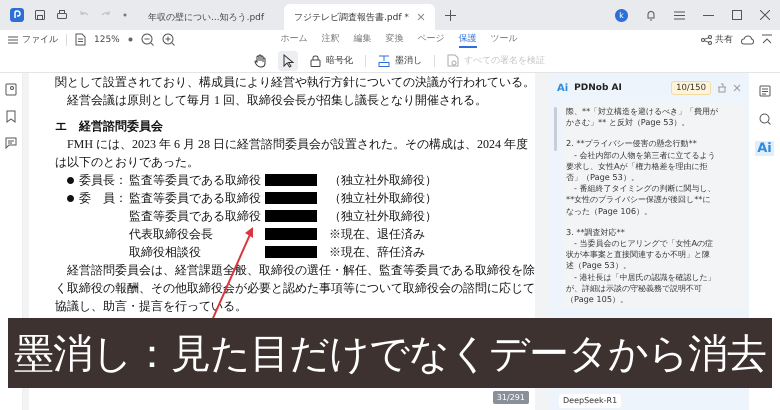 This screenshot has width=780, height=410. Describe the element at coordinates (767, 39) in the screenshot. I see `collapse-icon` at that location.